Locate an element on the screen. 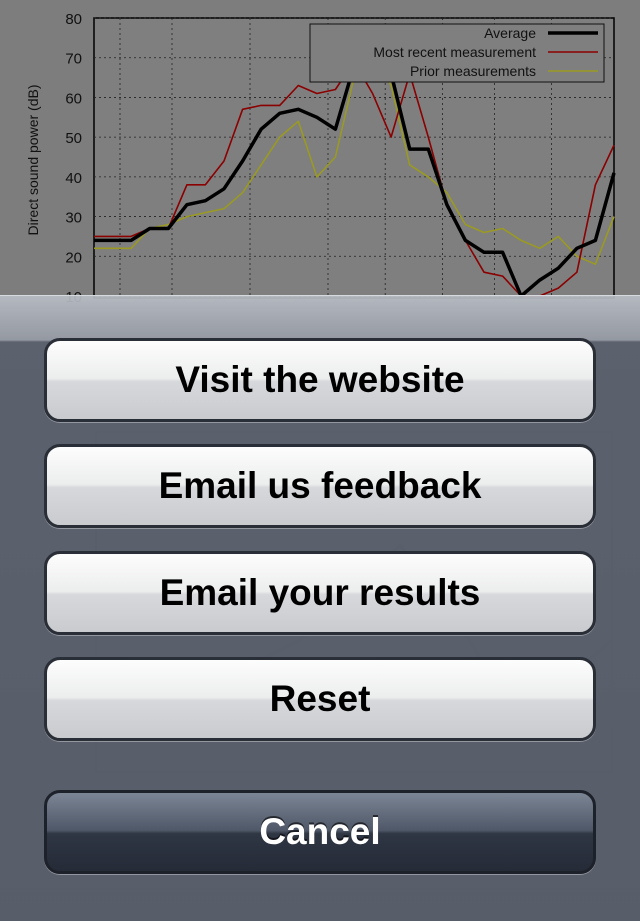 Image resolution: width=640 pixels, height=921 pixels. visit-website-button: Visit the website is located at coordinates (320, 380).